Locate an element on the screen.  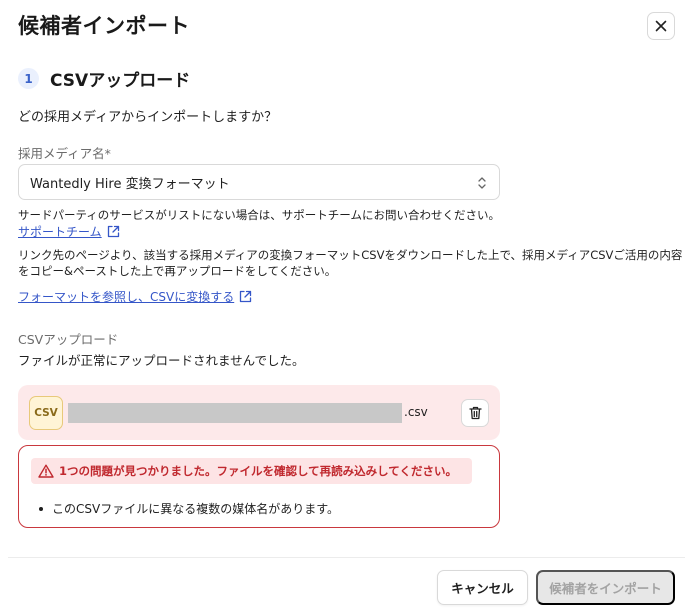
warning-icon is located at coordinates (46, 471).